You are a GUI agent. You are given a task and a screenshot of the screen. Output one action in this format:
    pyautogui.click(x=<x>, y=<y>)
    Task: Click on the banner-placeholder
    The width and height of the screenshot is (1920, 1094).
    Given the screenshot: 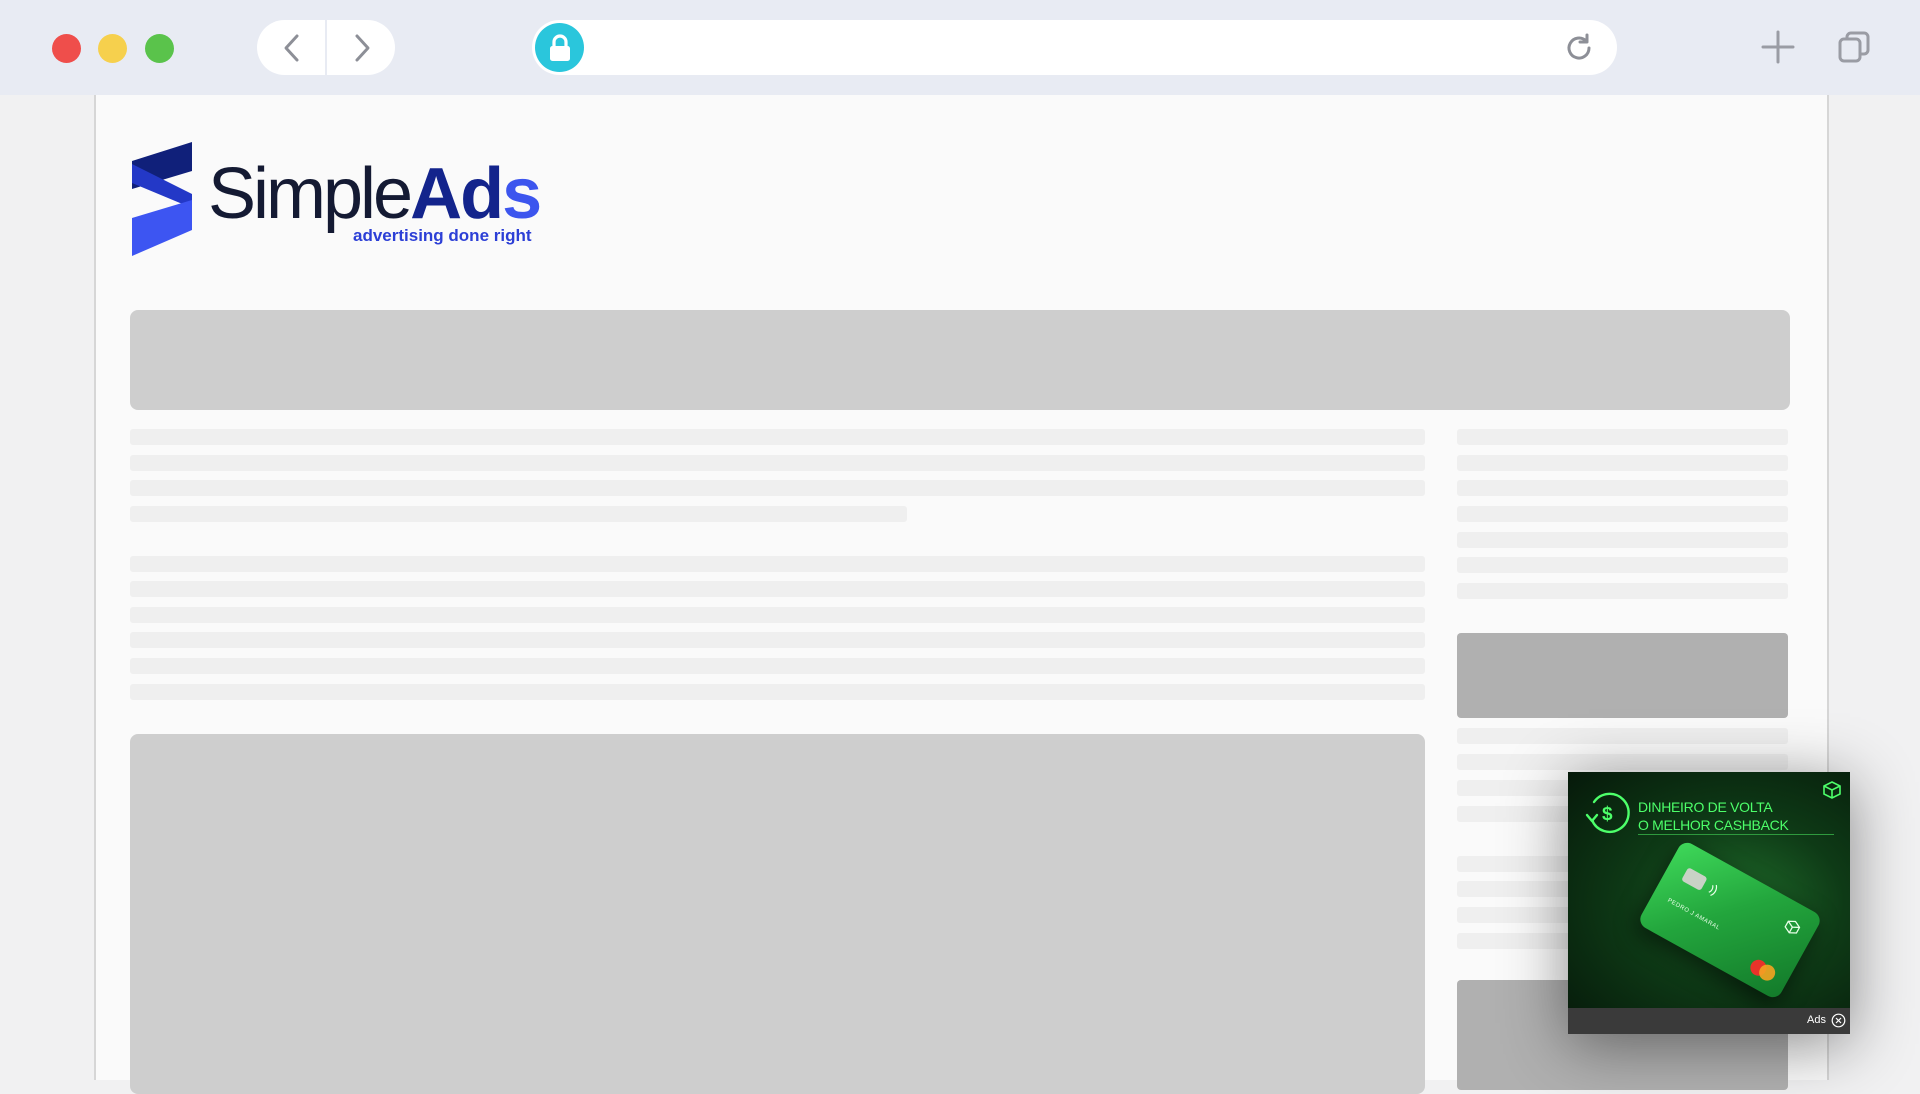 What is the action you would take?
    pyautogui.click(x=960, y=360)
    